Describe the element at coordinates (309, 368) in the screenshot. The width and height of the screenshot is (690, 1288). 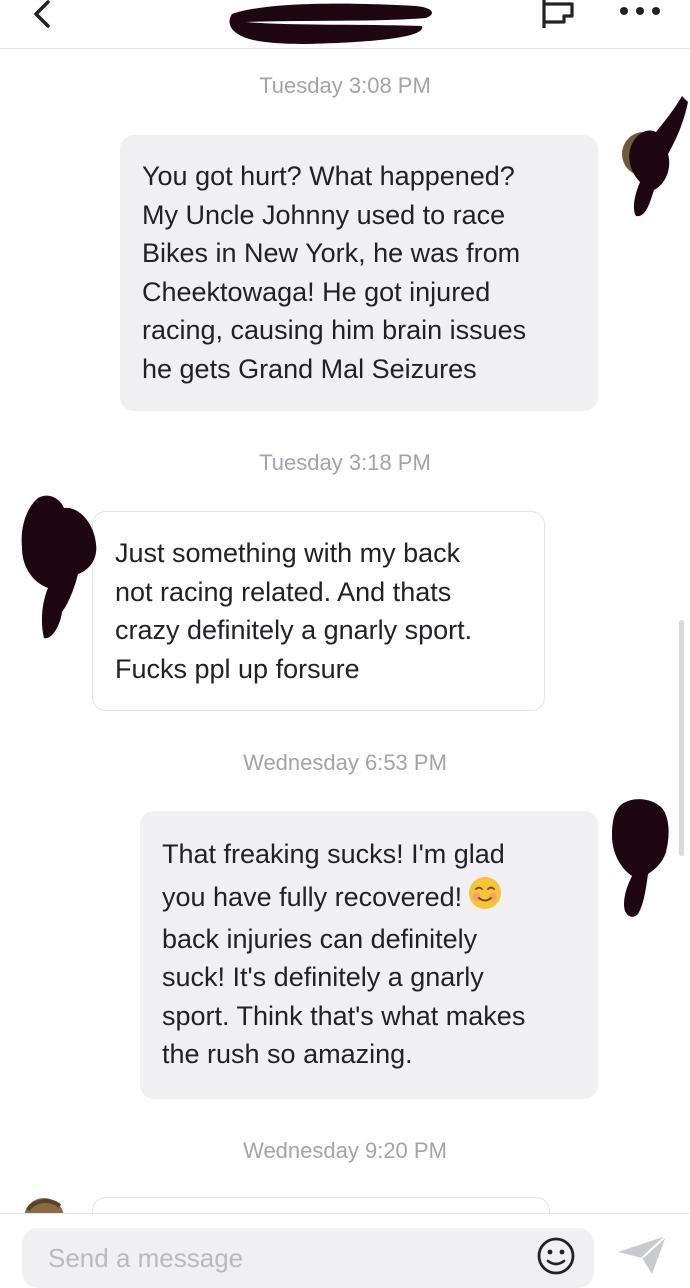
I see `message-line: he gets Grand Mal Seizures` at that location.